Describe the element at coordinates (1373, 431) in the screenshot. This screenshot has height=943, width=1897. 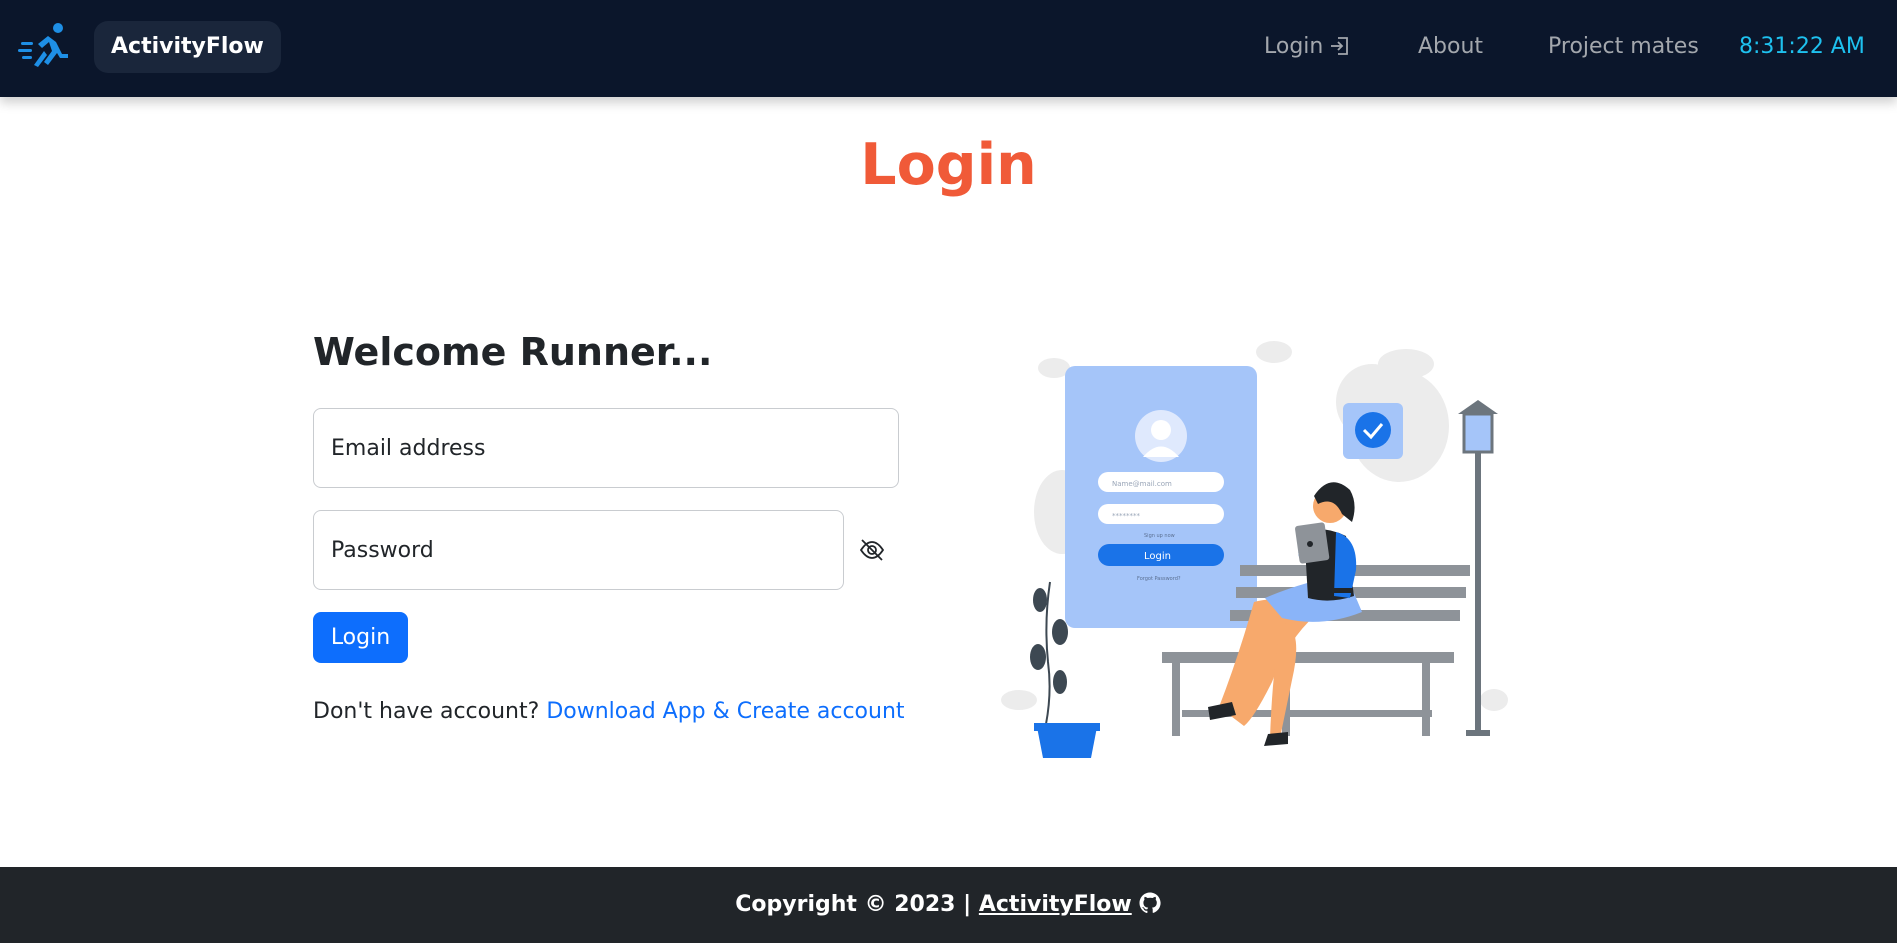
I see `check-badge` at that location.